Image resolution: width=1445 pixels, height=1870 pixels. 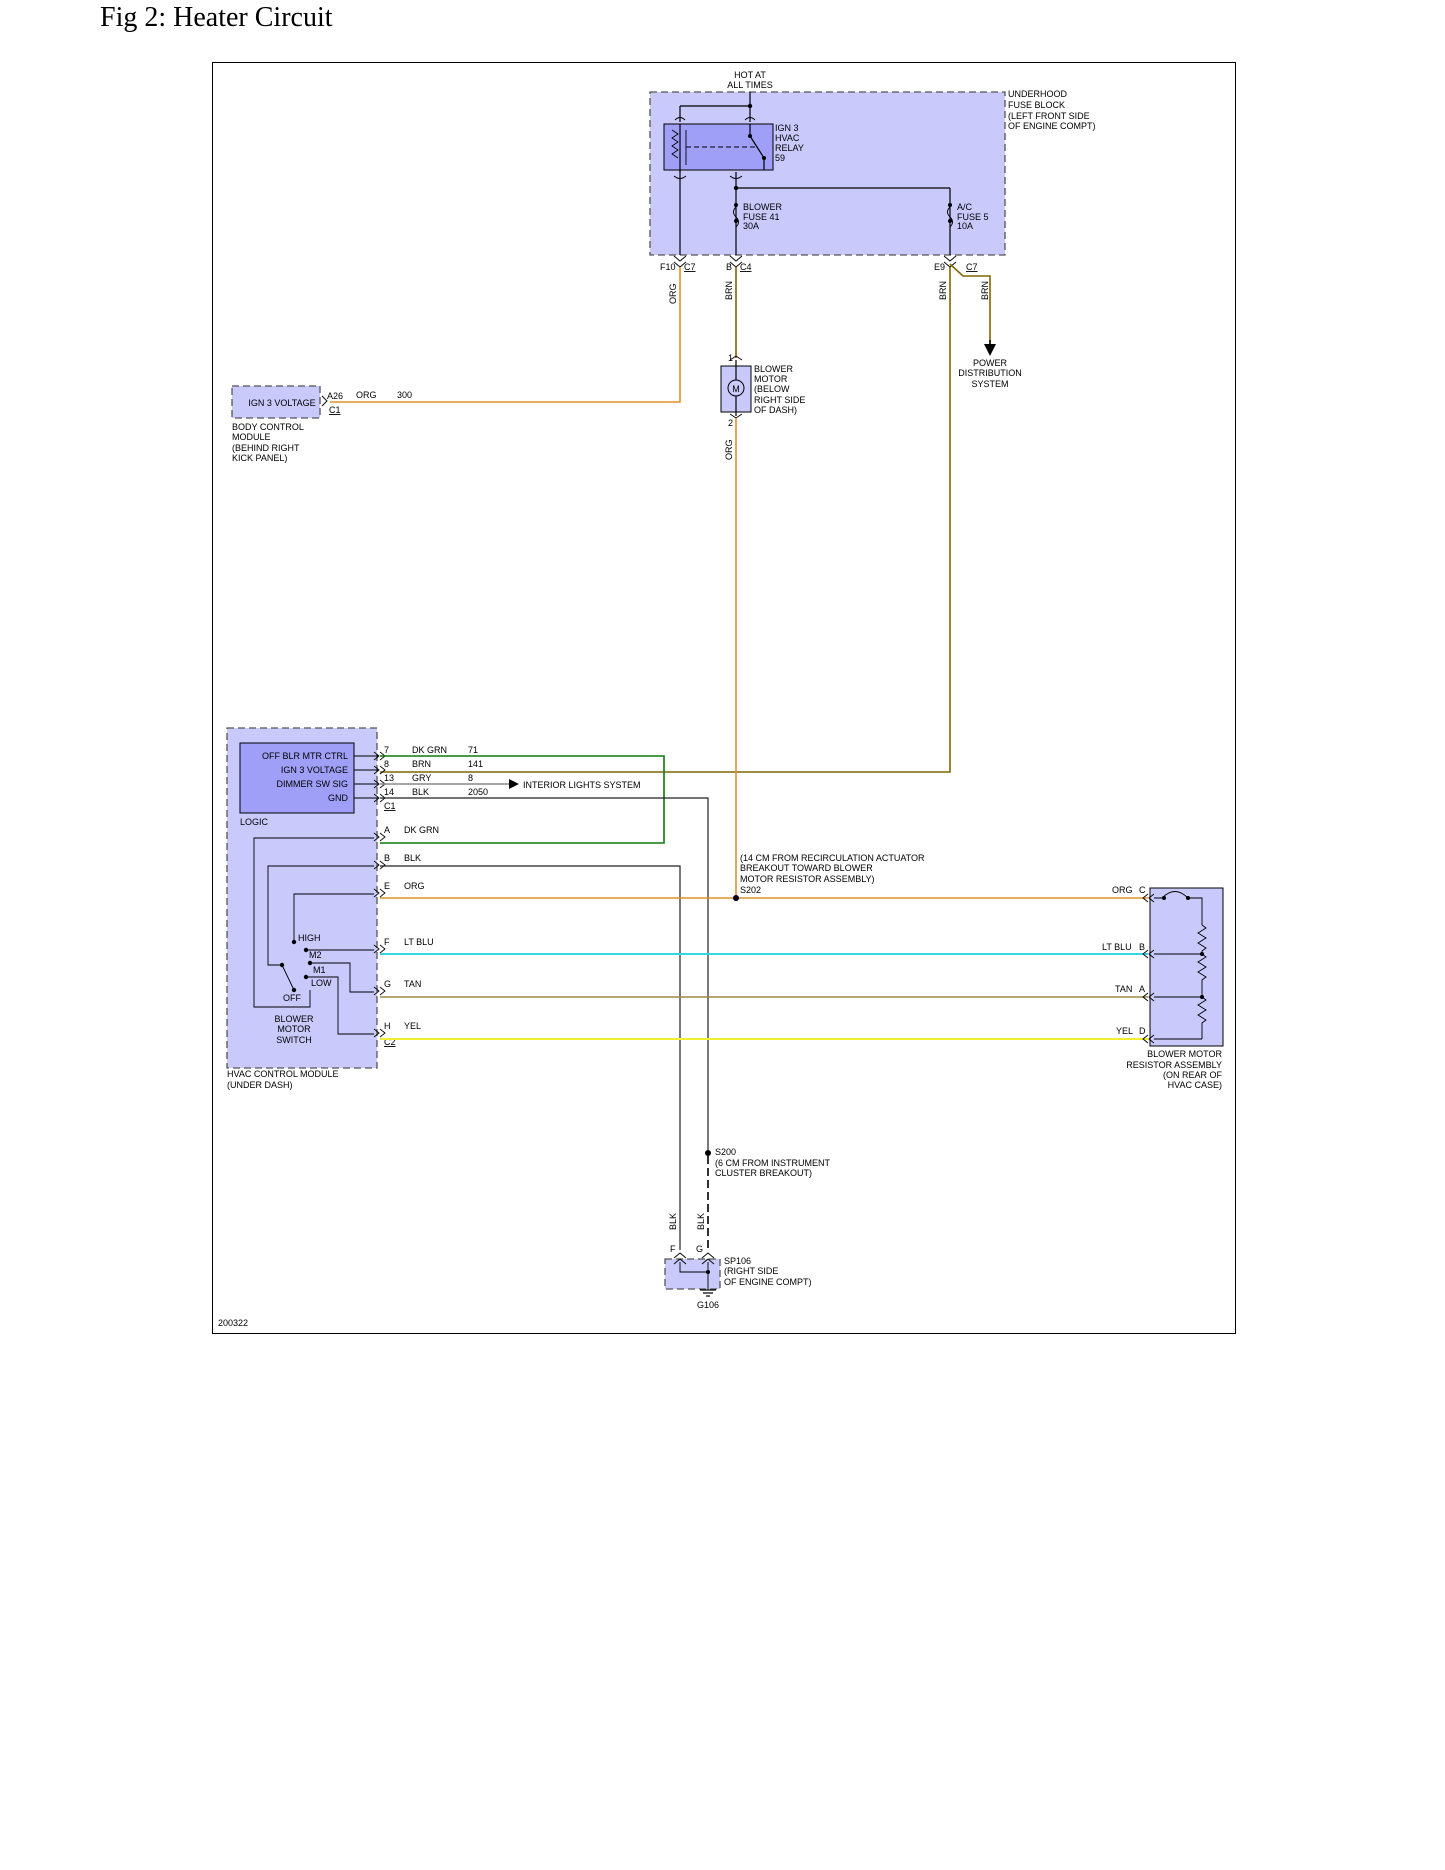 I want to click on sp106-label-3: OF ENGINE COMPT), so click(x=768, y=1282).